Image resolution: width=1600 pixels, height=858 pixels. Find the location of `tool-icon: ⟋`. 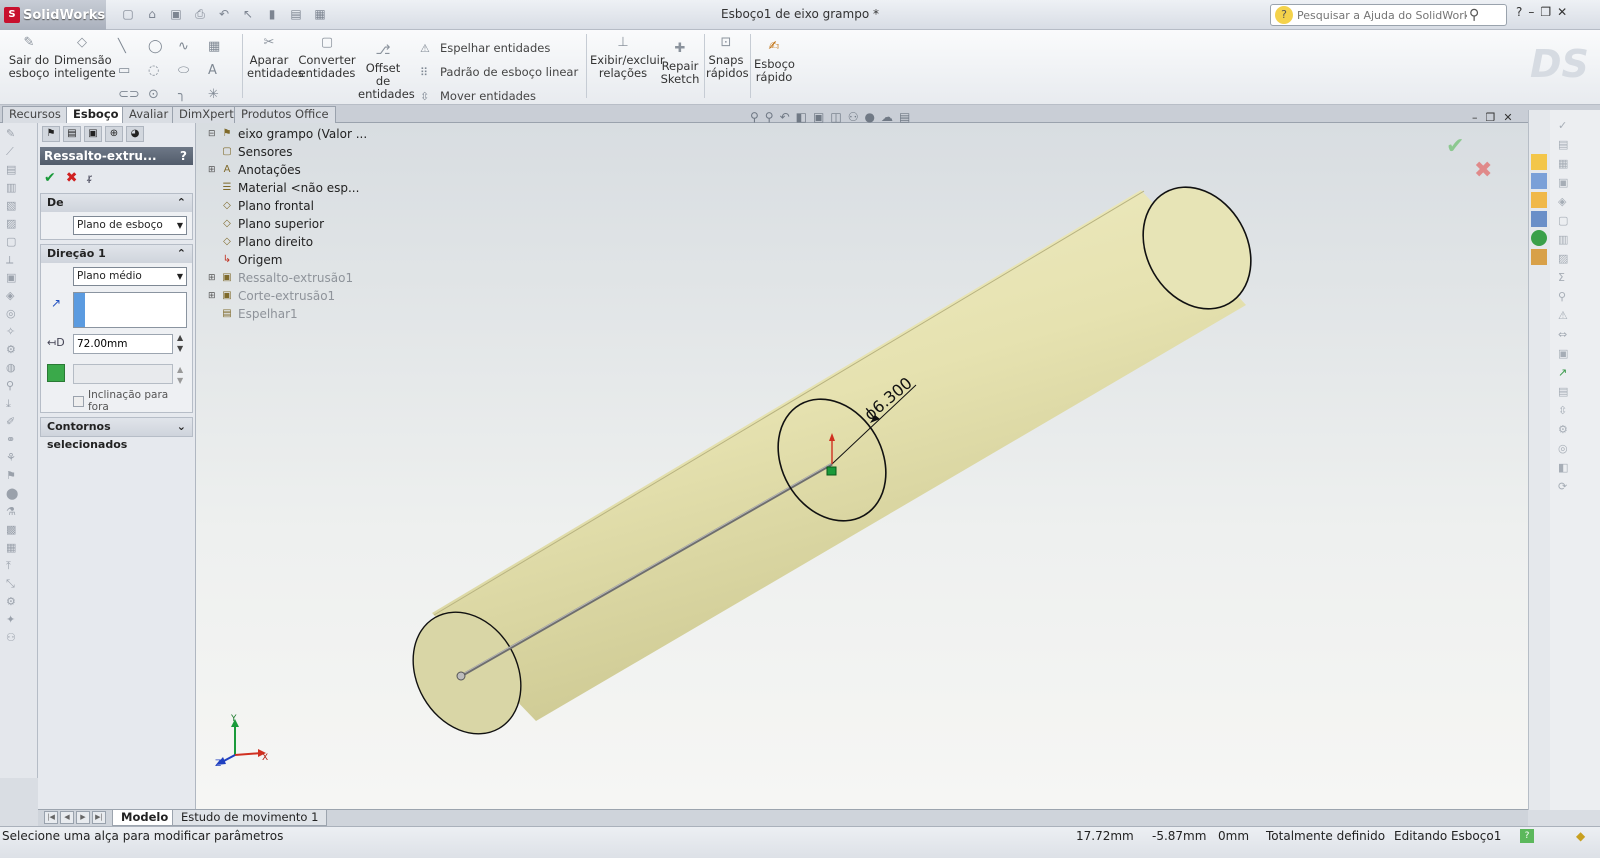

tool-icon: ⟋ is located at coordinates (13, 152).